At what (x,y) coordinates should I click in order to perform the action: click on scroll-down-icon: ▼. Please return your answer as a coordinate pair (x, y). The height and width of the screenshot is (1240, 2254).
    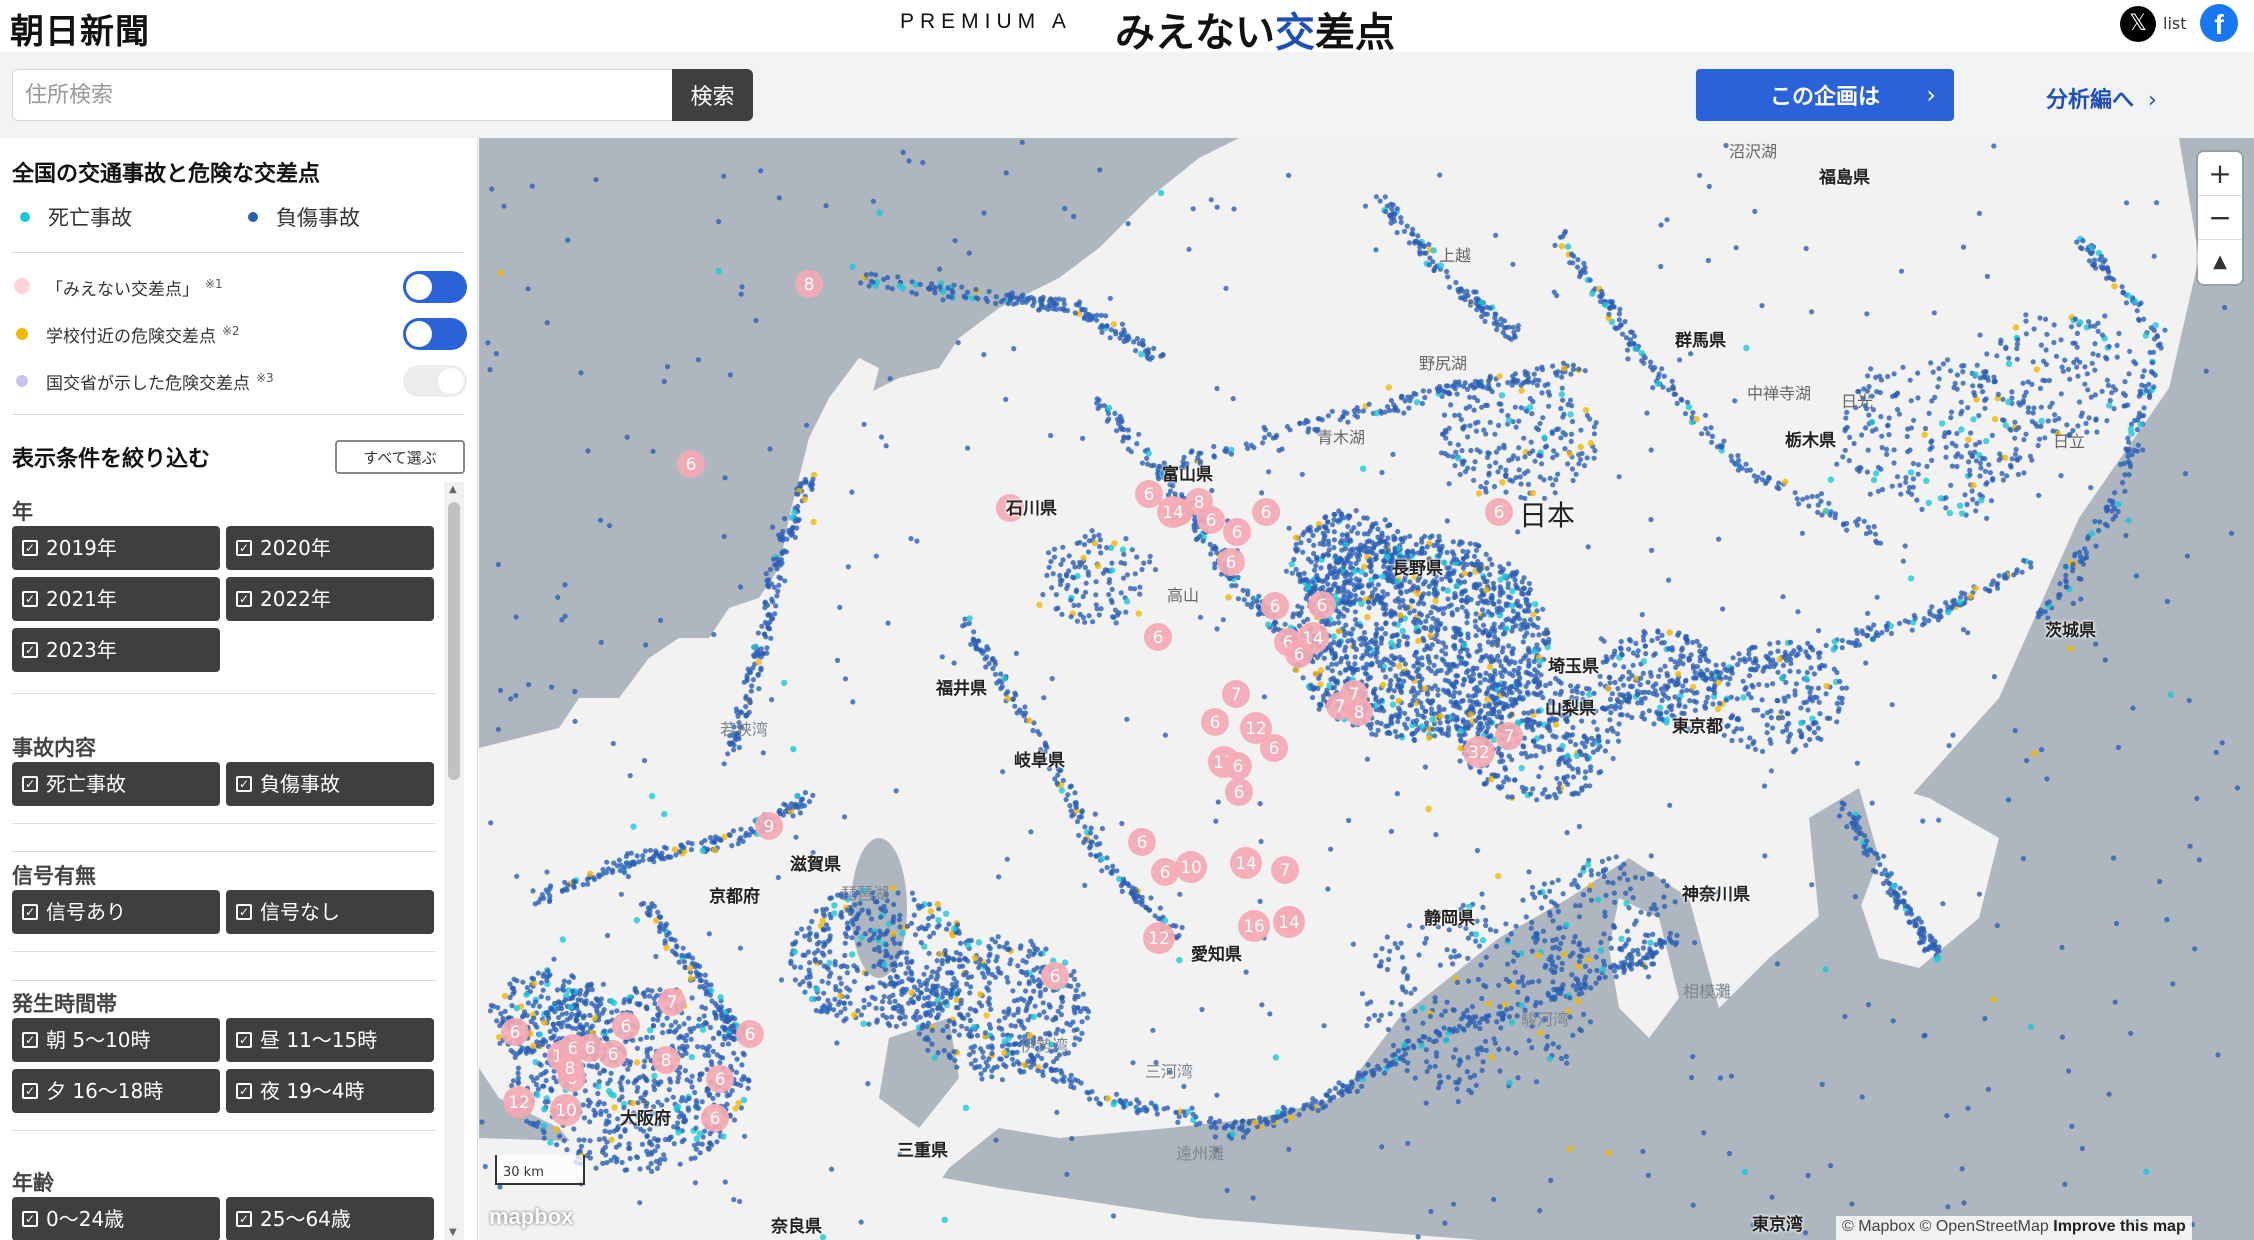
    Looking at the image, I should click on (453, 1232).